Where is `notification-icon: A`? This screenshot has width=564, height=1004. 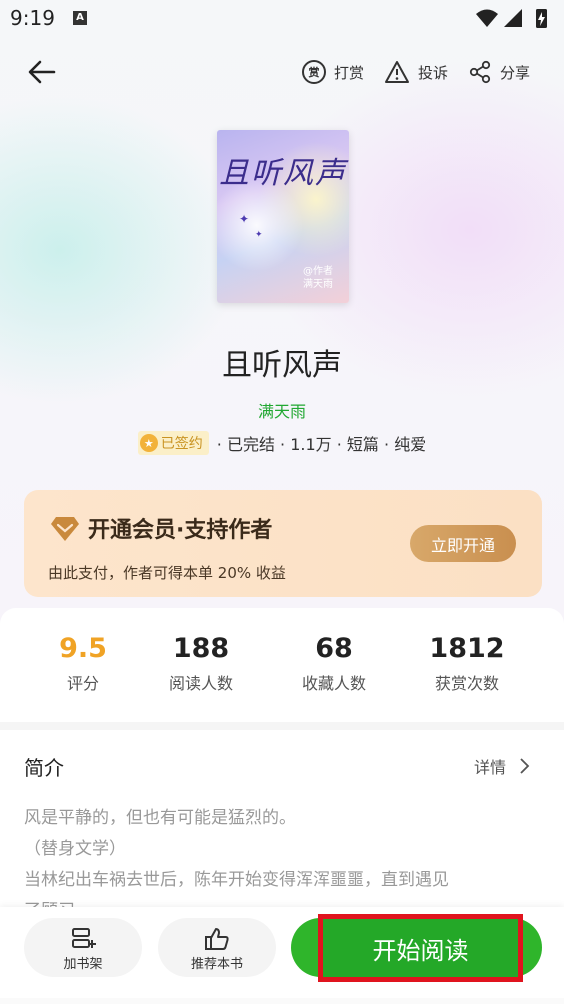
notification-icon: A is located at coordinates (80, 18).